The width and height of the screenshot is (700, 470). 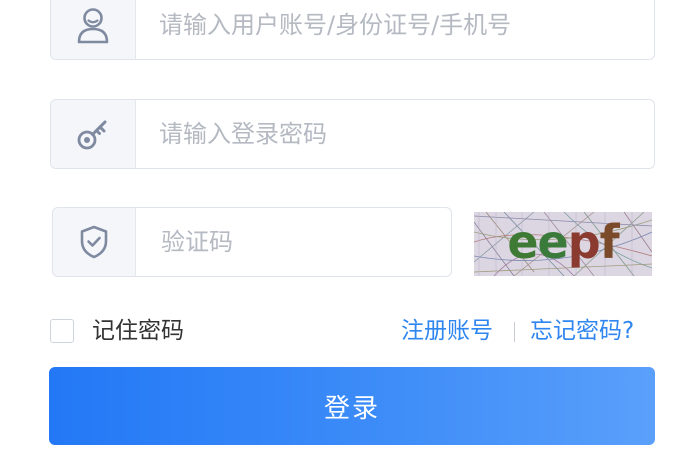 I want to click on login-button: 登录, so click(x=352, y=406).